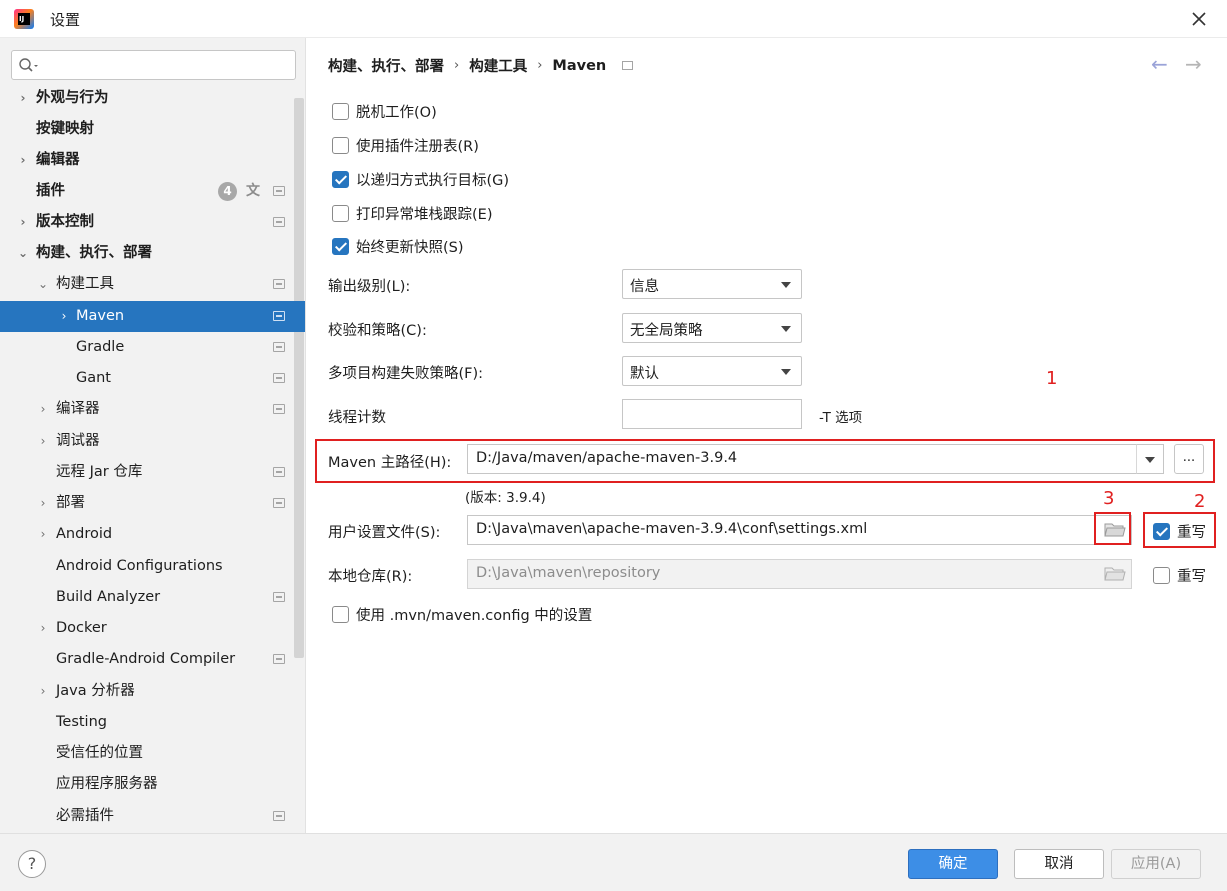 The height and width of the screenshot is (891, 1227). I want to click on settings-search-input, so click(153, 65).